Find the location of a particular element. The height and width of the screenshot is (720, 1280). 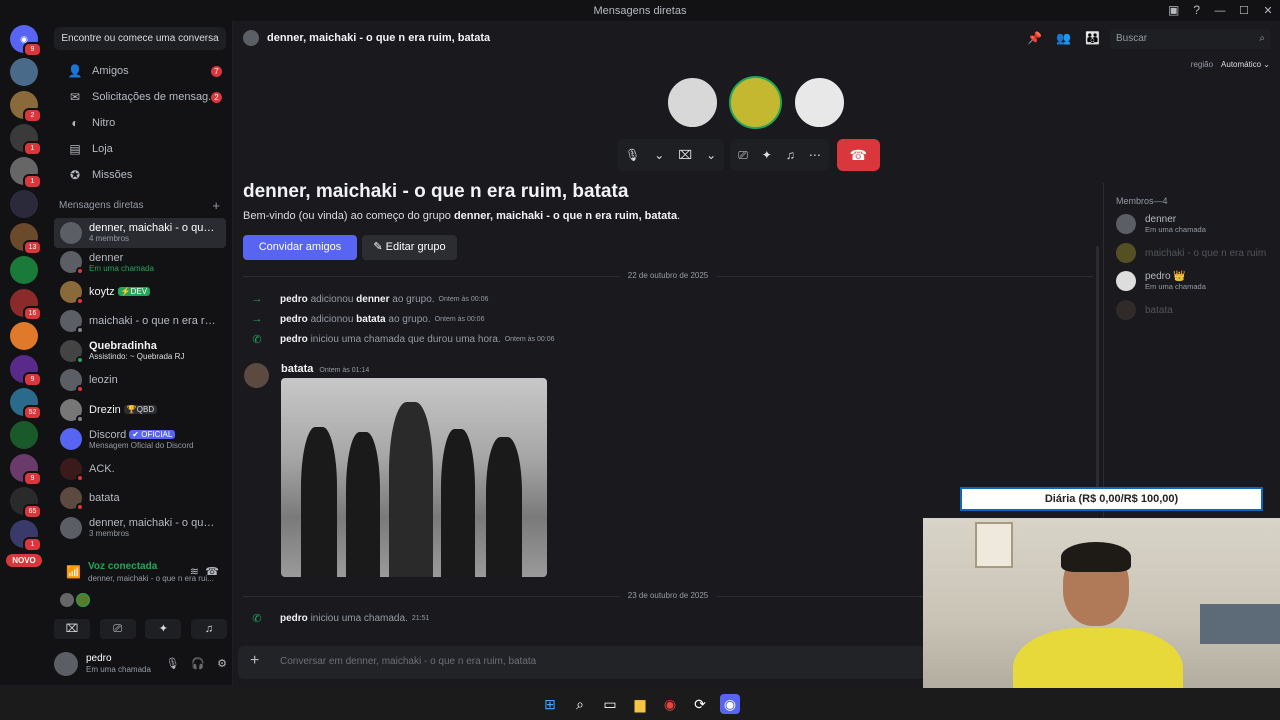

headphones-icon: 🎧 is located at coordinates (198, 663).